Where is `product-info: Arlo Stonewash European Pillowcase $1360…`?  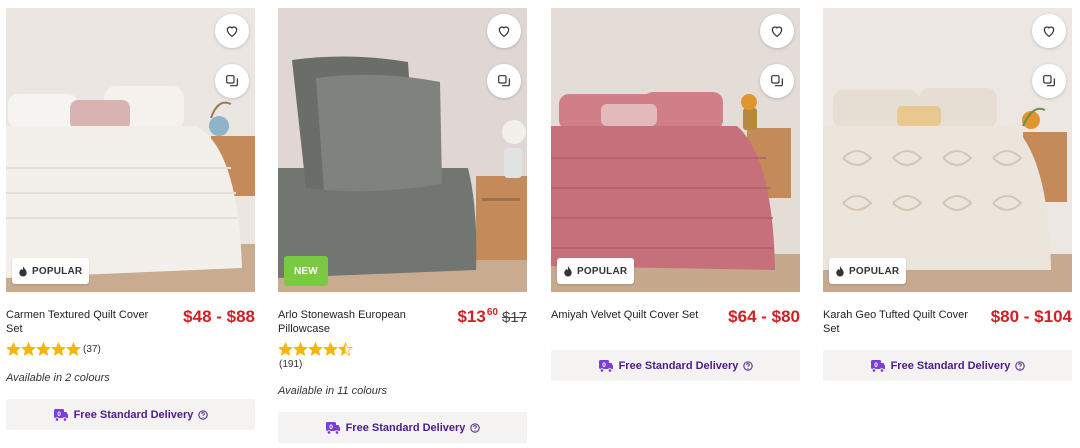 product-info: Arlo Stonewash European Pillowcase $1360… is located at coordinates (402, 338).